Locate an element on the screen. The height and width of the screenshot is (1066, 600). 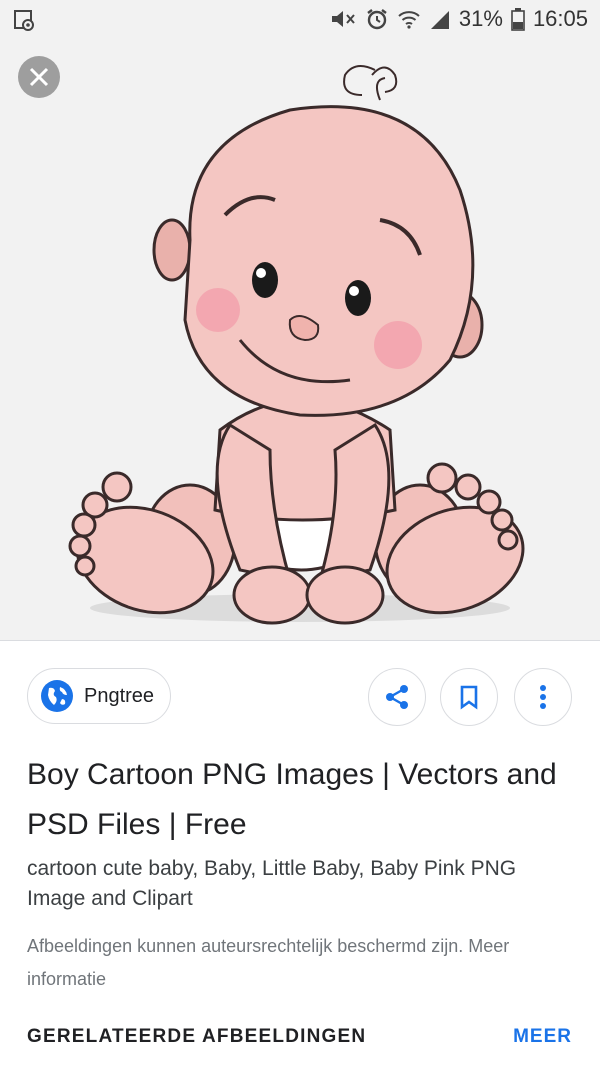
screenshot-notification-icon is located at coordinates (24, 20).